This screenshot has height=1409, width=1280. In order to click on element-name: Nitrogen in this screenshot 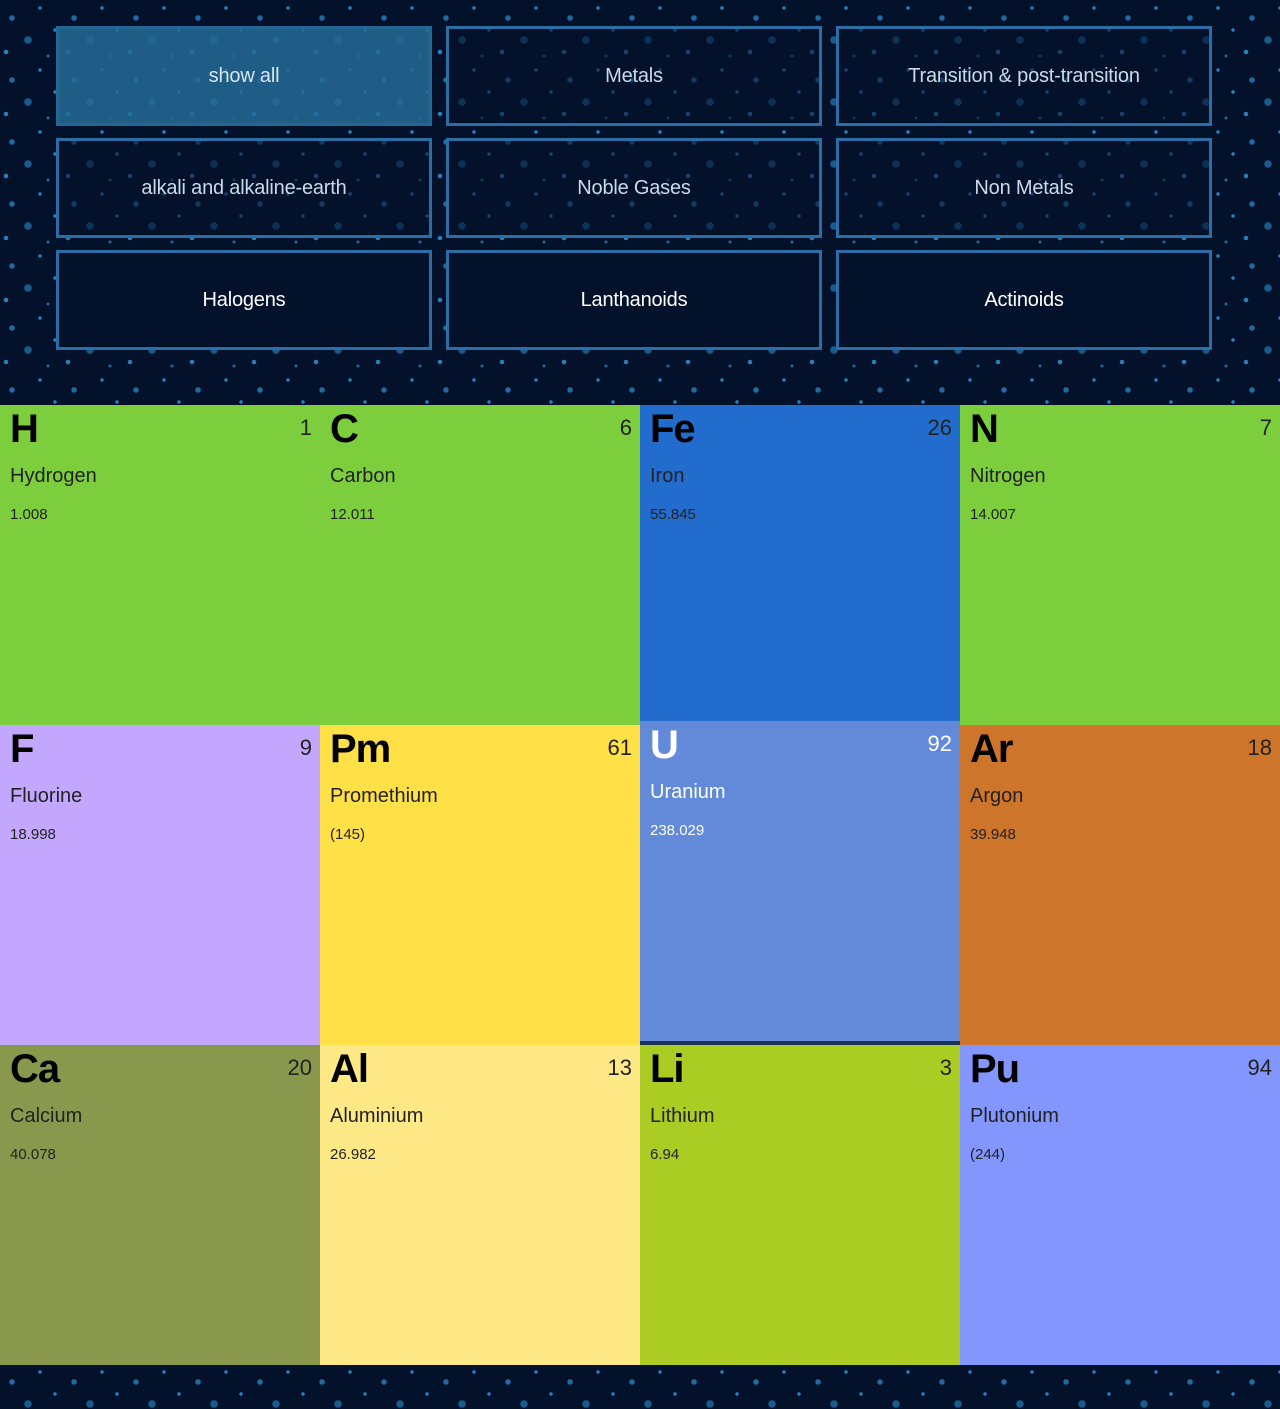, I will do `click(1008, 476)`.